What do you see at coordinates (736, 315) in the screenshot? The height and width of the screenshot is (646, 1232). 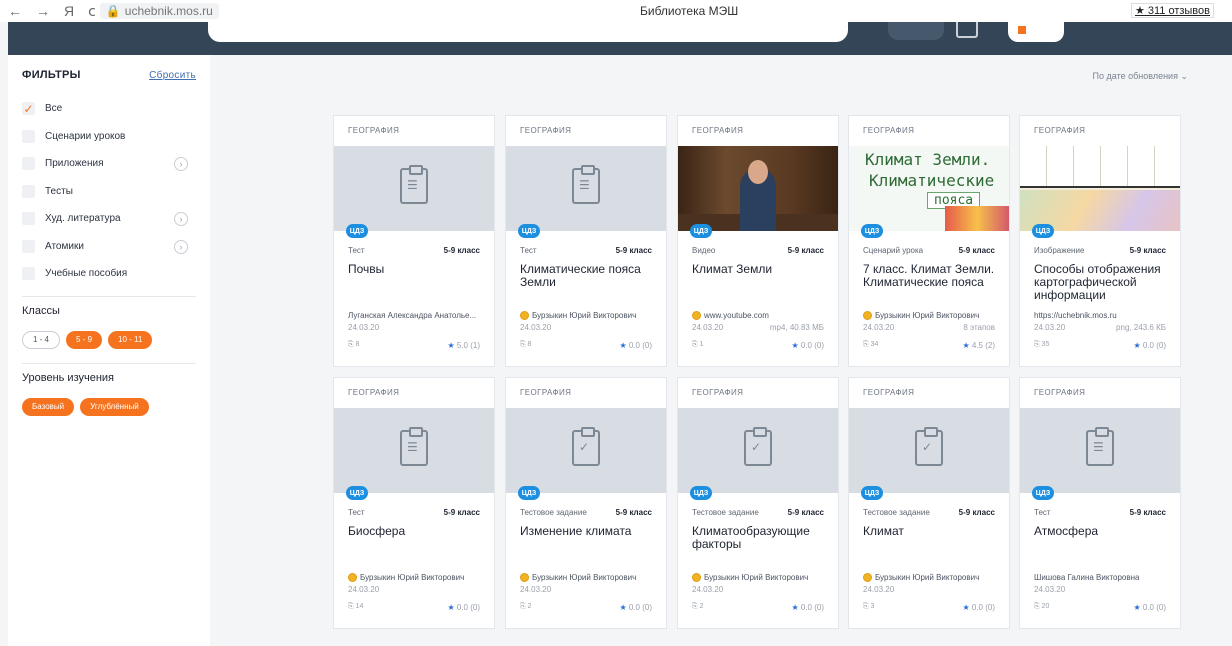 I see `card-author-name: www.youtube.com` at bounding box center [736, 315].